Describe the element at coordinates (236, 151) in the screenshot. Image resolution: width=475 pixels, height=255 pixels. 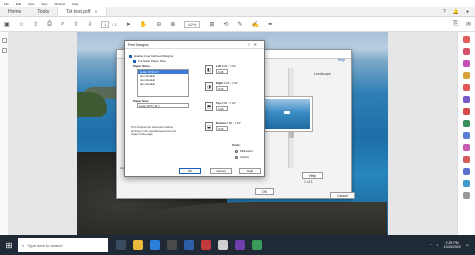
I see `millimeter-radio` at that location.